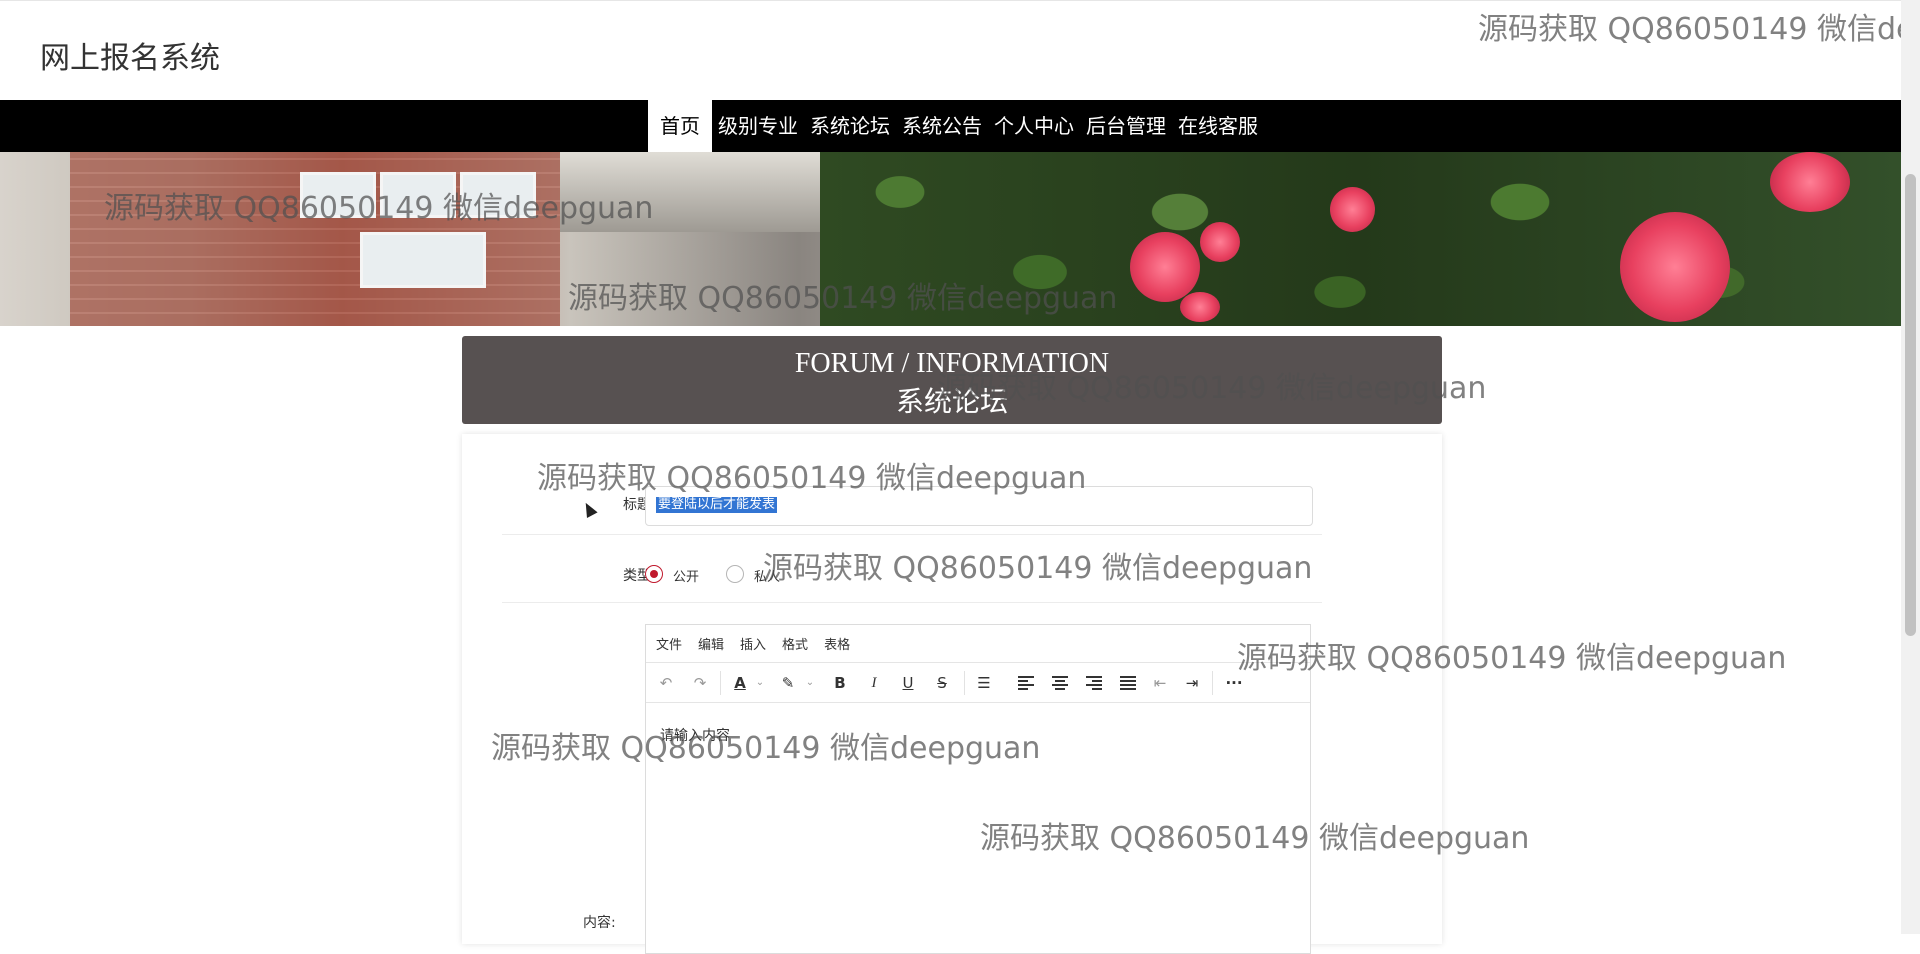  What do you see at coordinates (1128, 683) in the screenshot?
I see `align-justify-icon` at bounding box center [1128, 683].